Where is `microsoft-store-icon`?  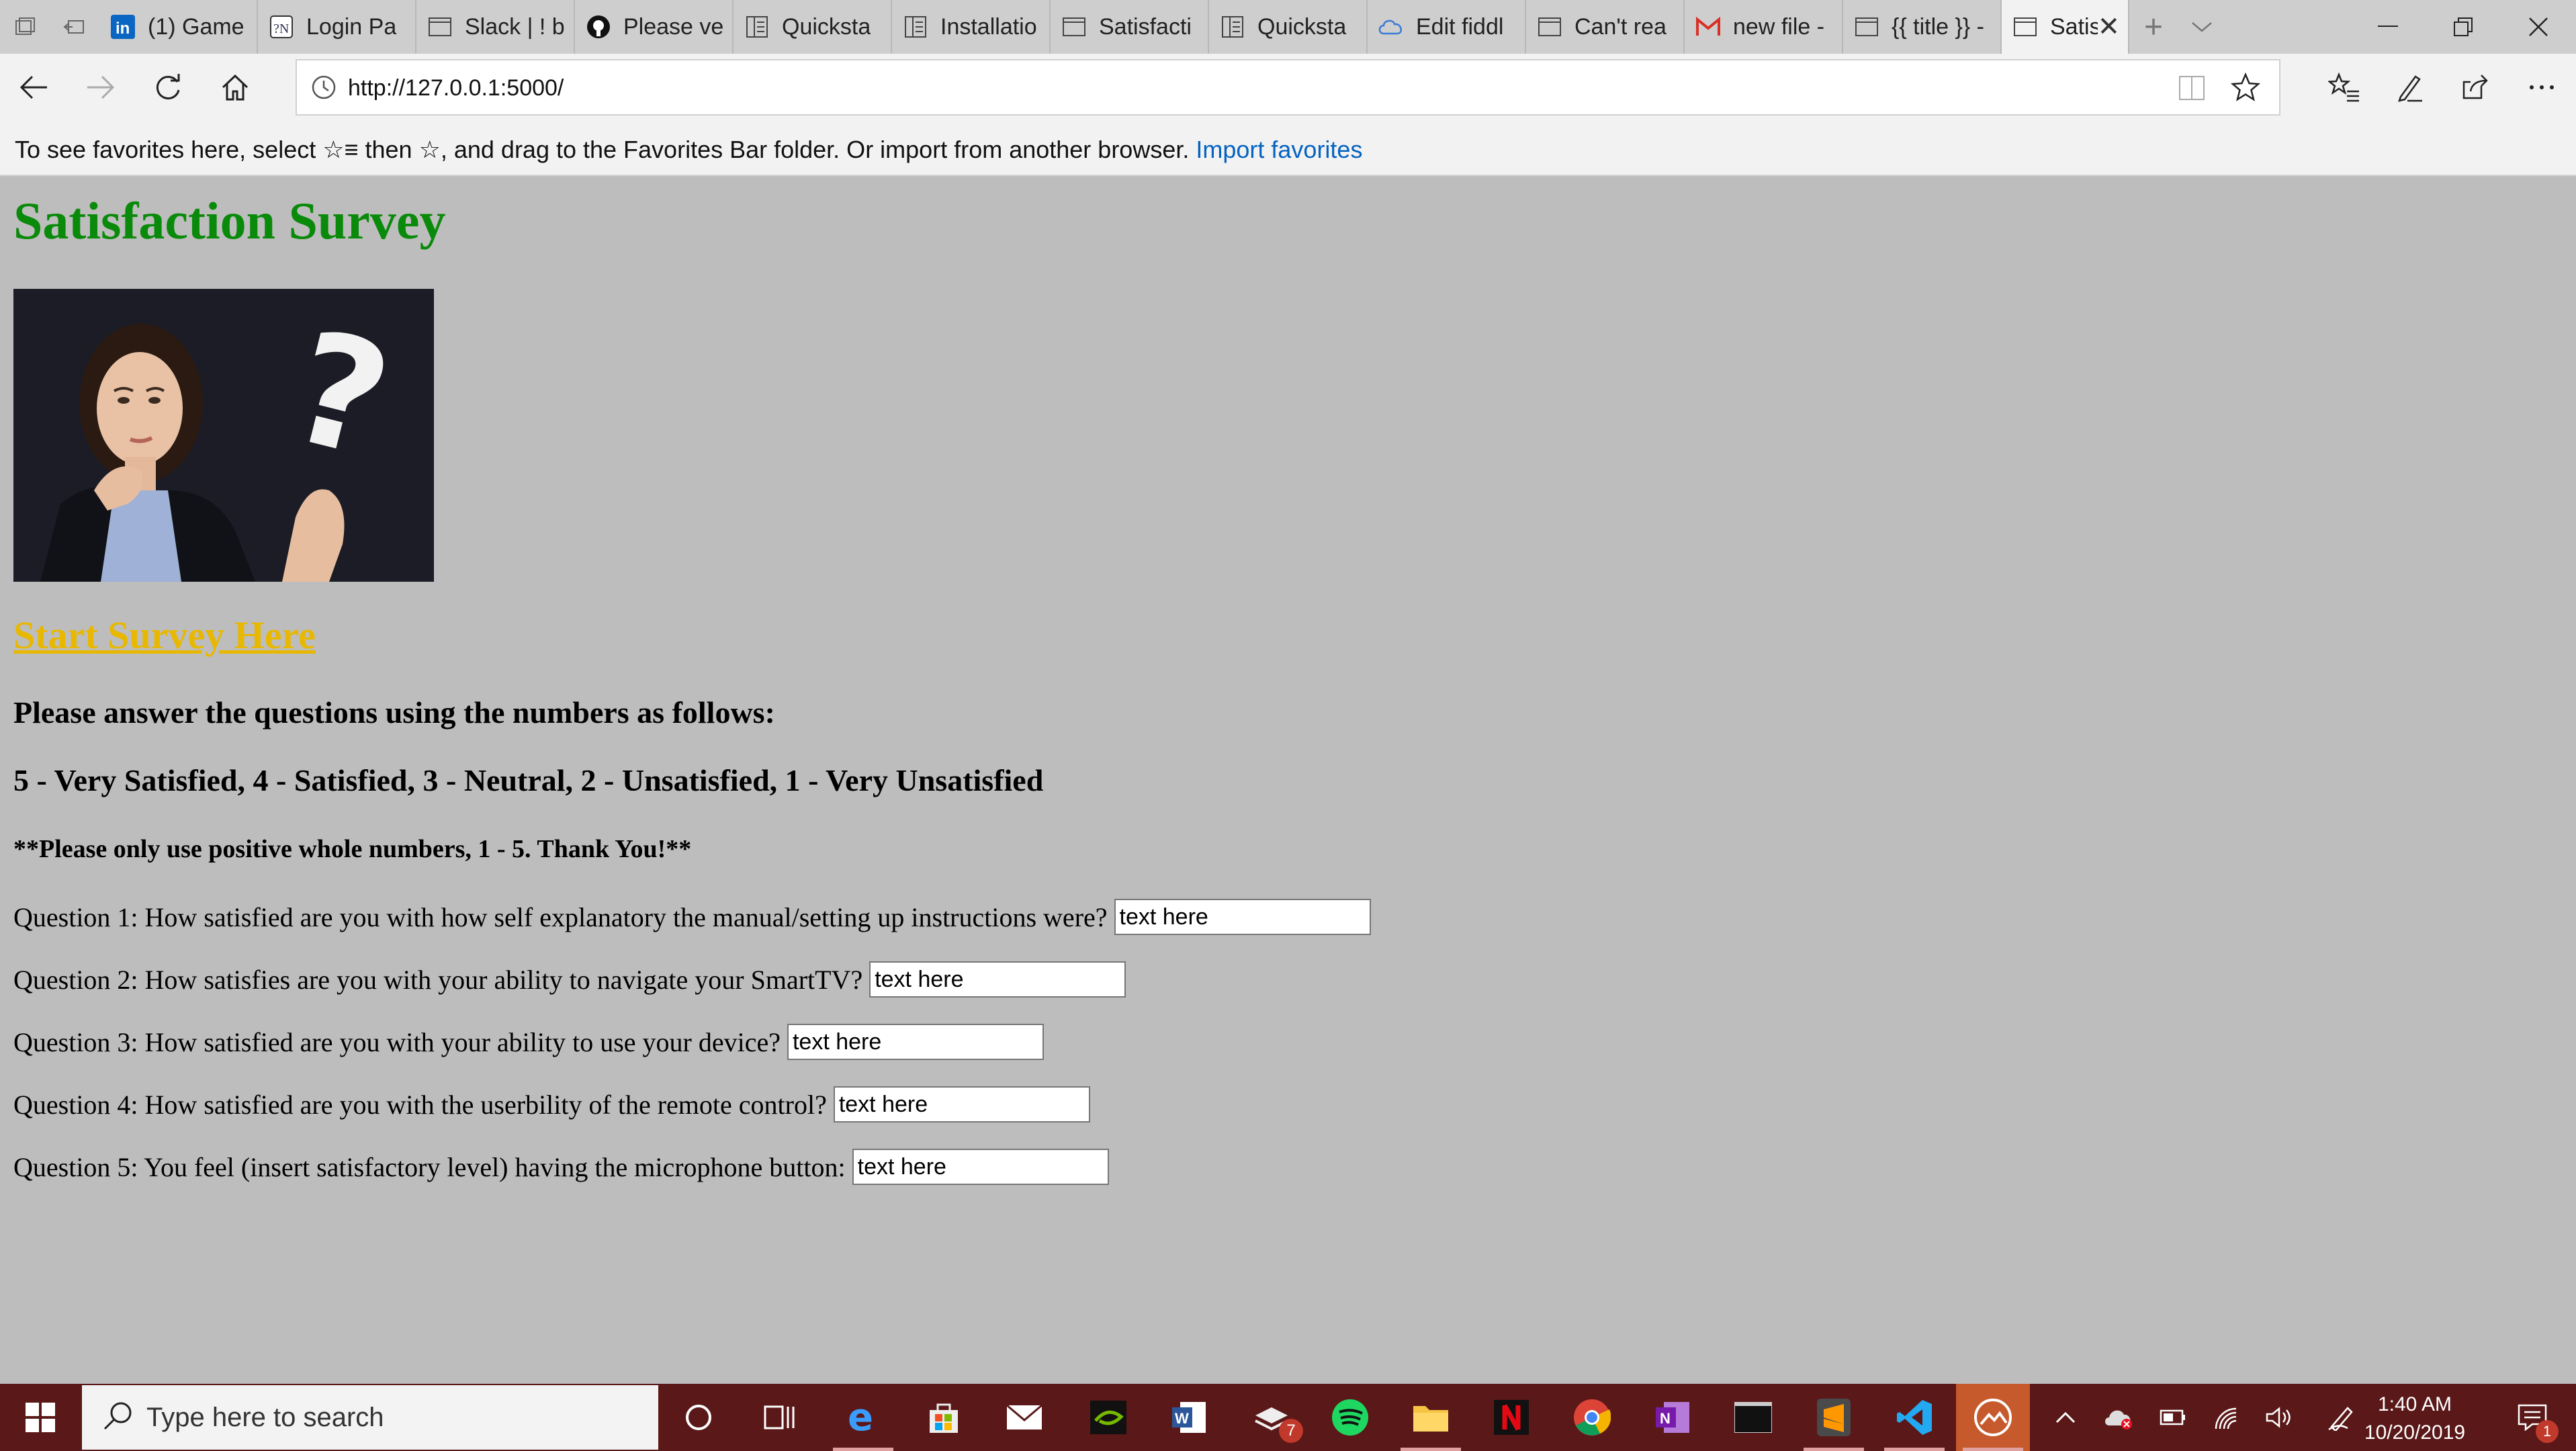 microsoft-store-icon is located at coordinates (944, 1417).